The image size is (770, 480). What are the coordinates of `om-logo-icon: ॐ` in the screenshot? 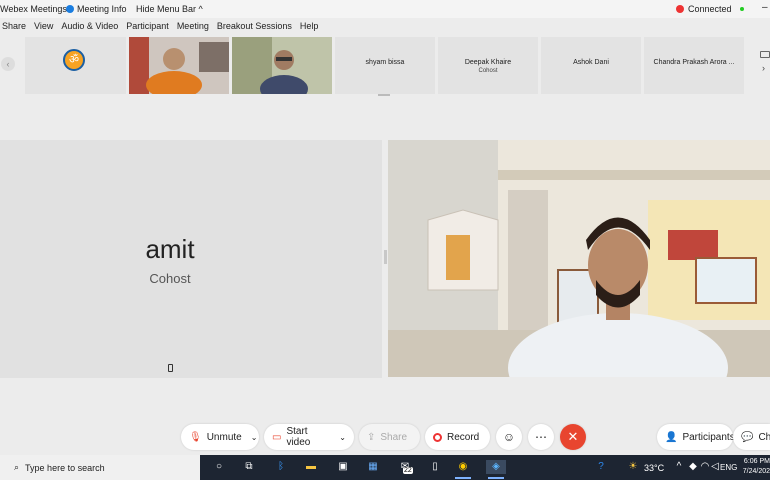 It's located at (74, 60).